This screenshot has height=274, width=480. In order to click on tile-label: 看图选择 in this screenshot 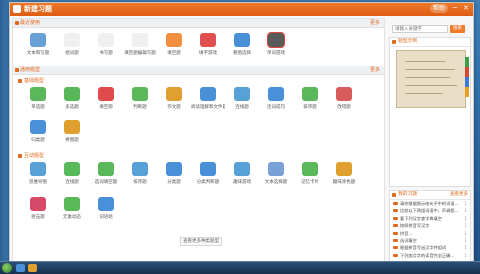, I will do `click(242, 53)`.